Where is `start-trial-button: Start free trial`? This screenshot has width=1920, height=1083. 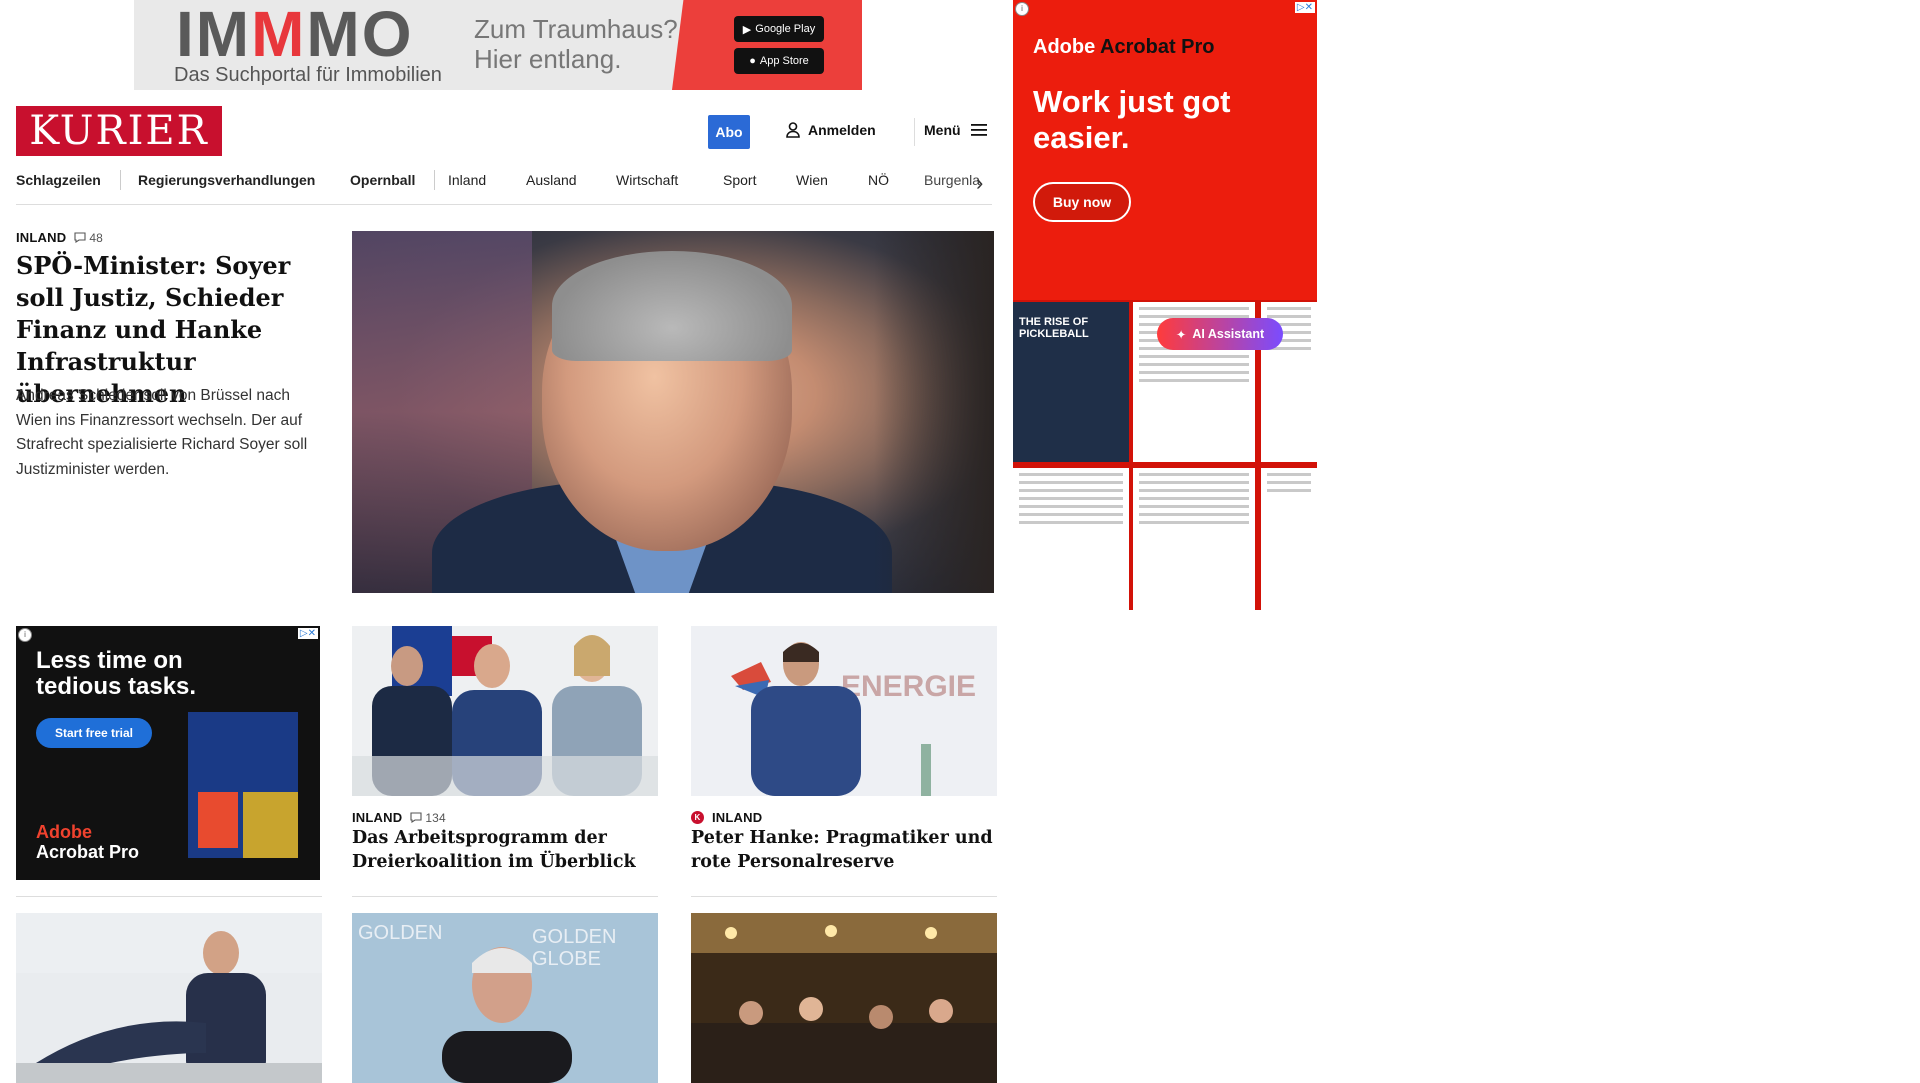
start-trial-button: Start free trial is located at coordinates (94, 733).